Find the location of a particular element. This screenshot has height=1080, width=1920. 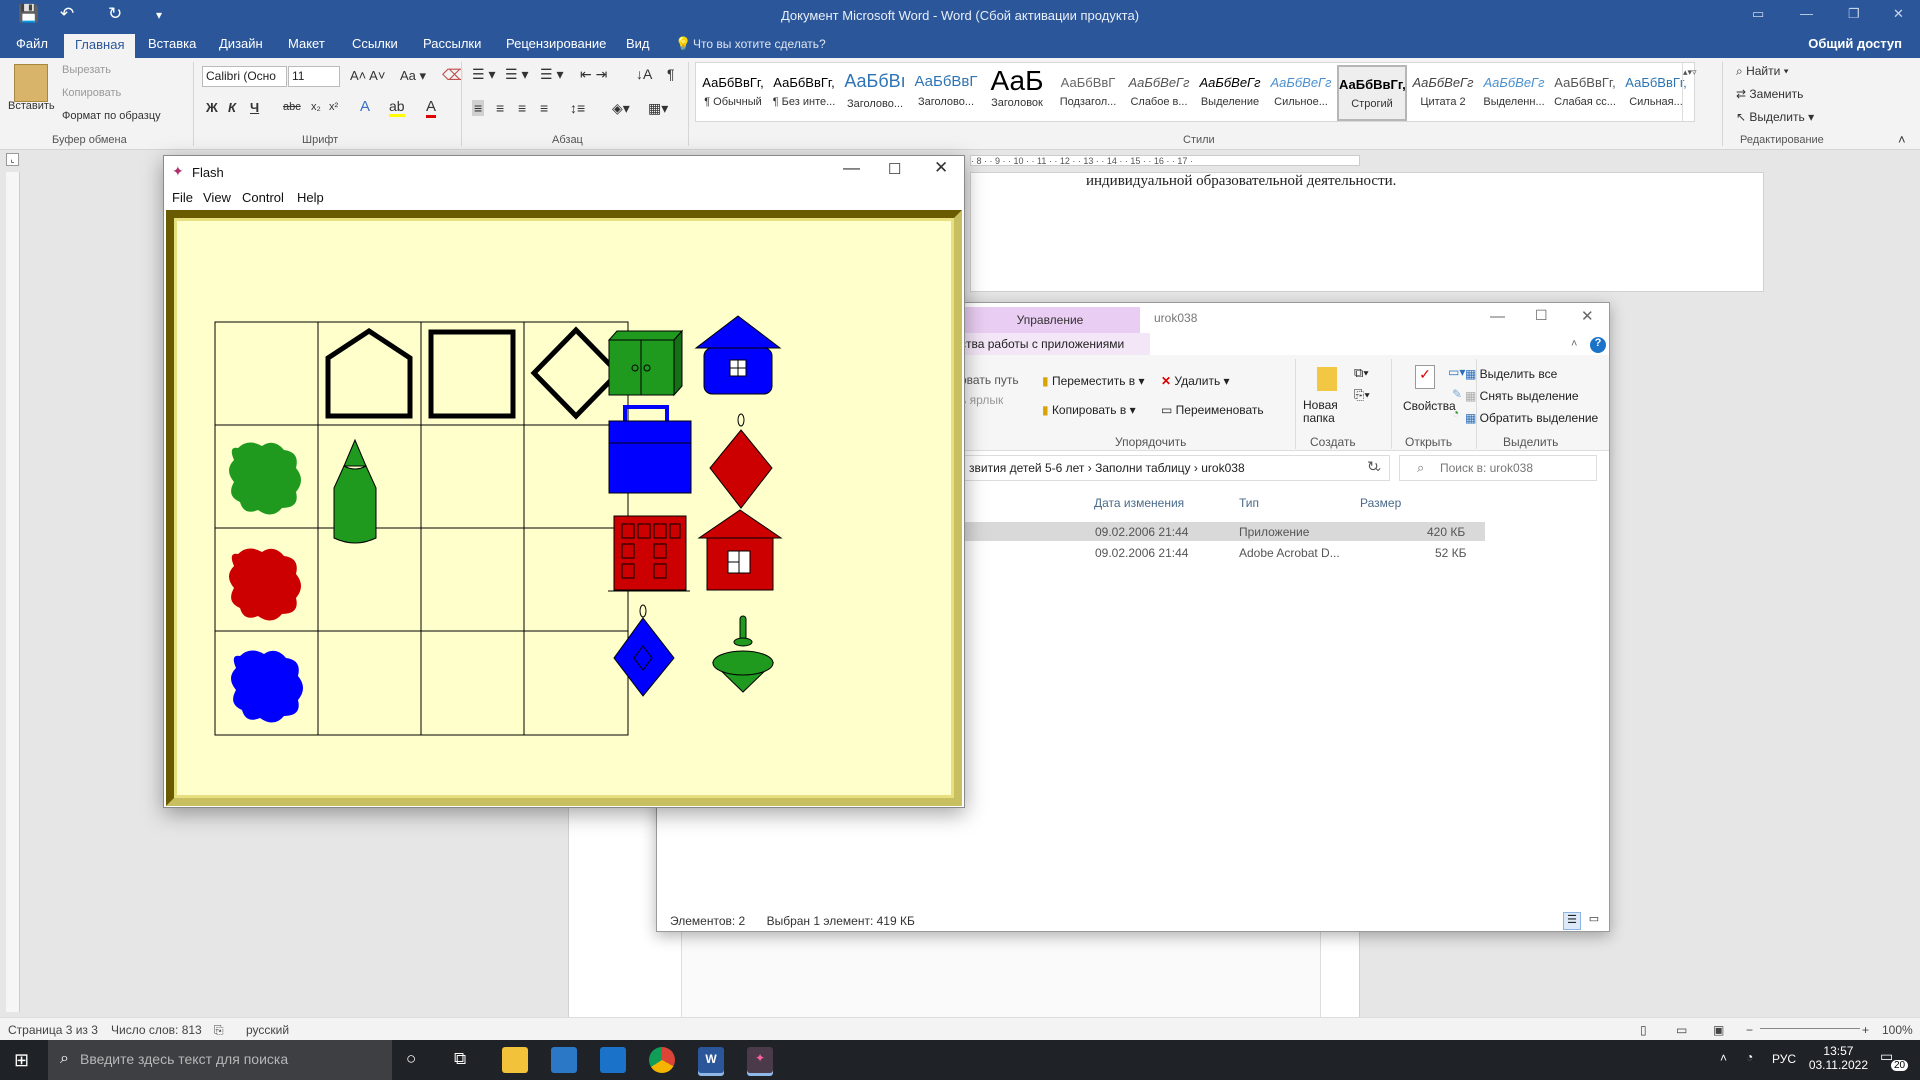

blue-ornament-icon is located at coordinates (644, 650).